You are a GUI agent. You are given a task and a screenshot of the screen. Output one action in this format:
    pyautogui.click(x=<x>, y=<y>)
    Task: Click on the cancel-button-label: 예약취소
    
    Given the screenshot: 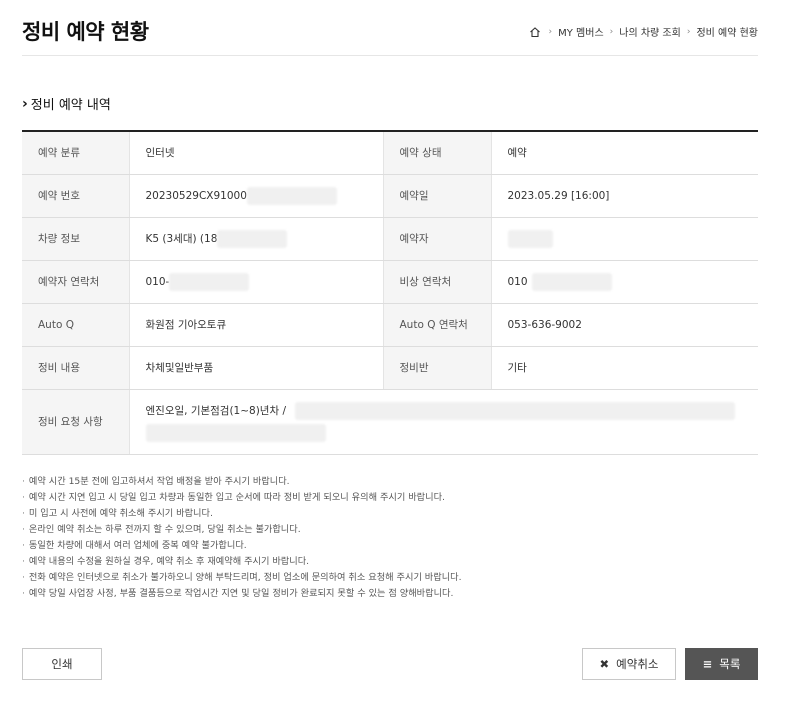 What is the action you would take?
    pyautogui.click(x=637, y=664)
    